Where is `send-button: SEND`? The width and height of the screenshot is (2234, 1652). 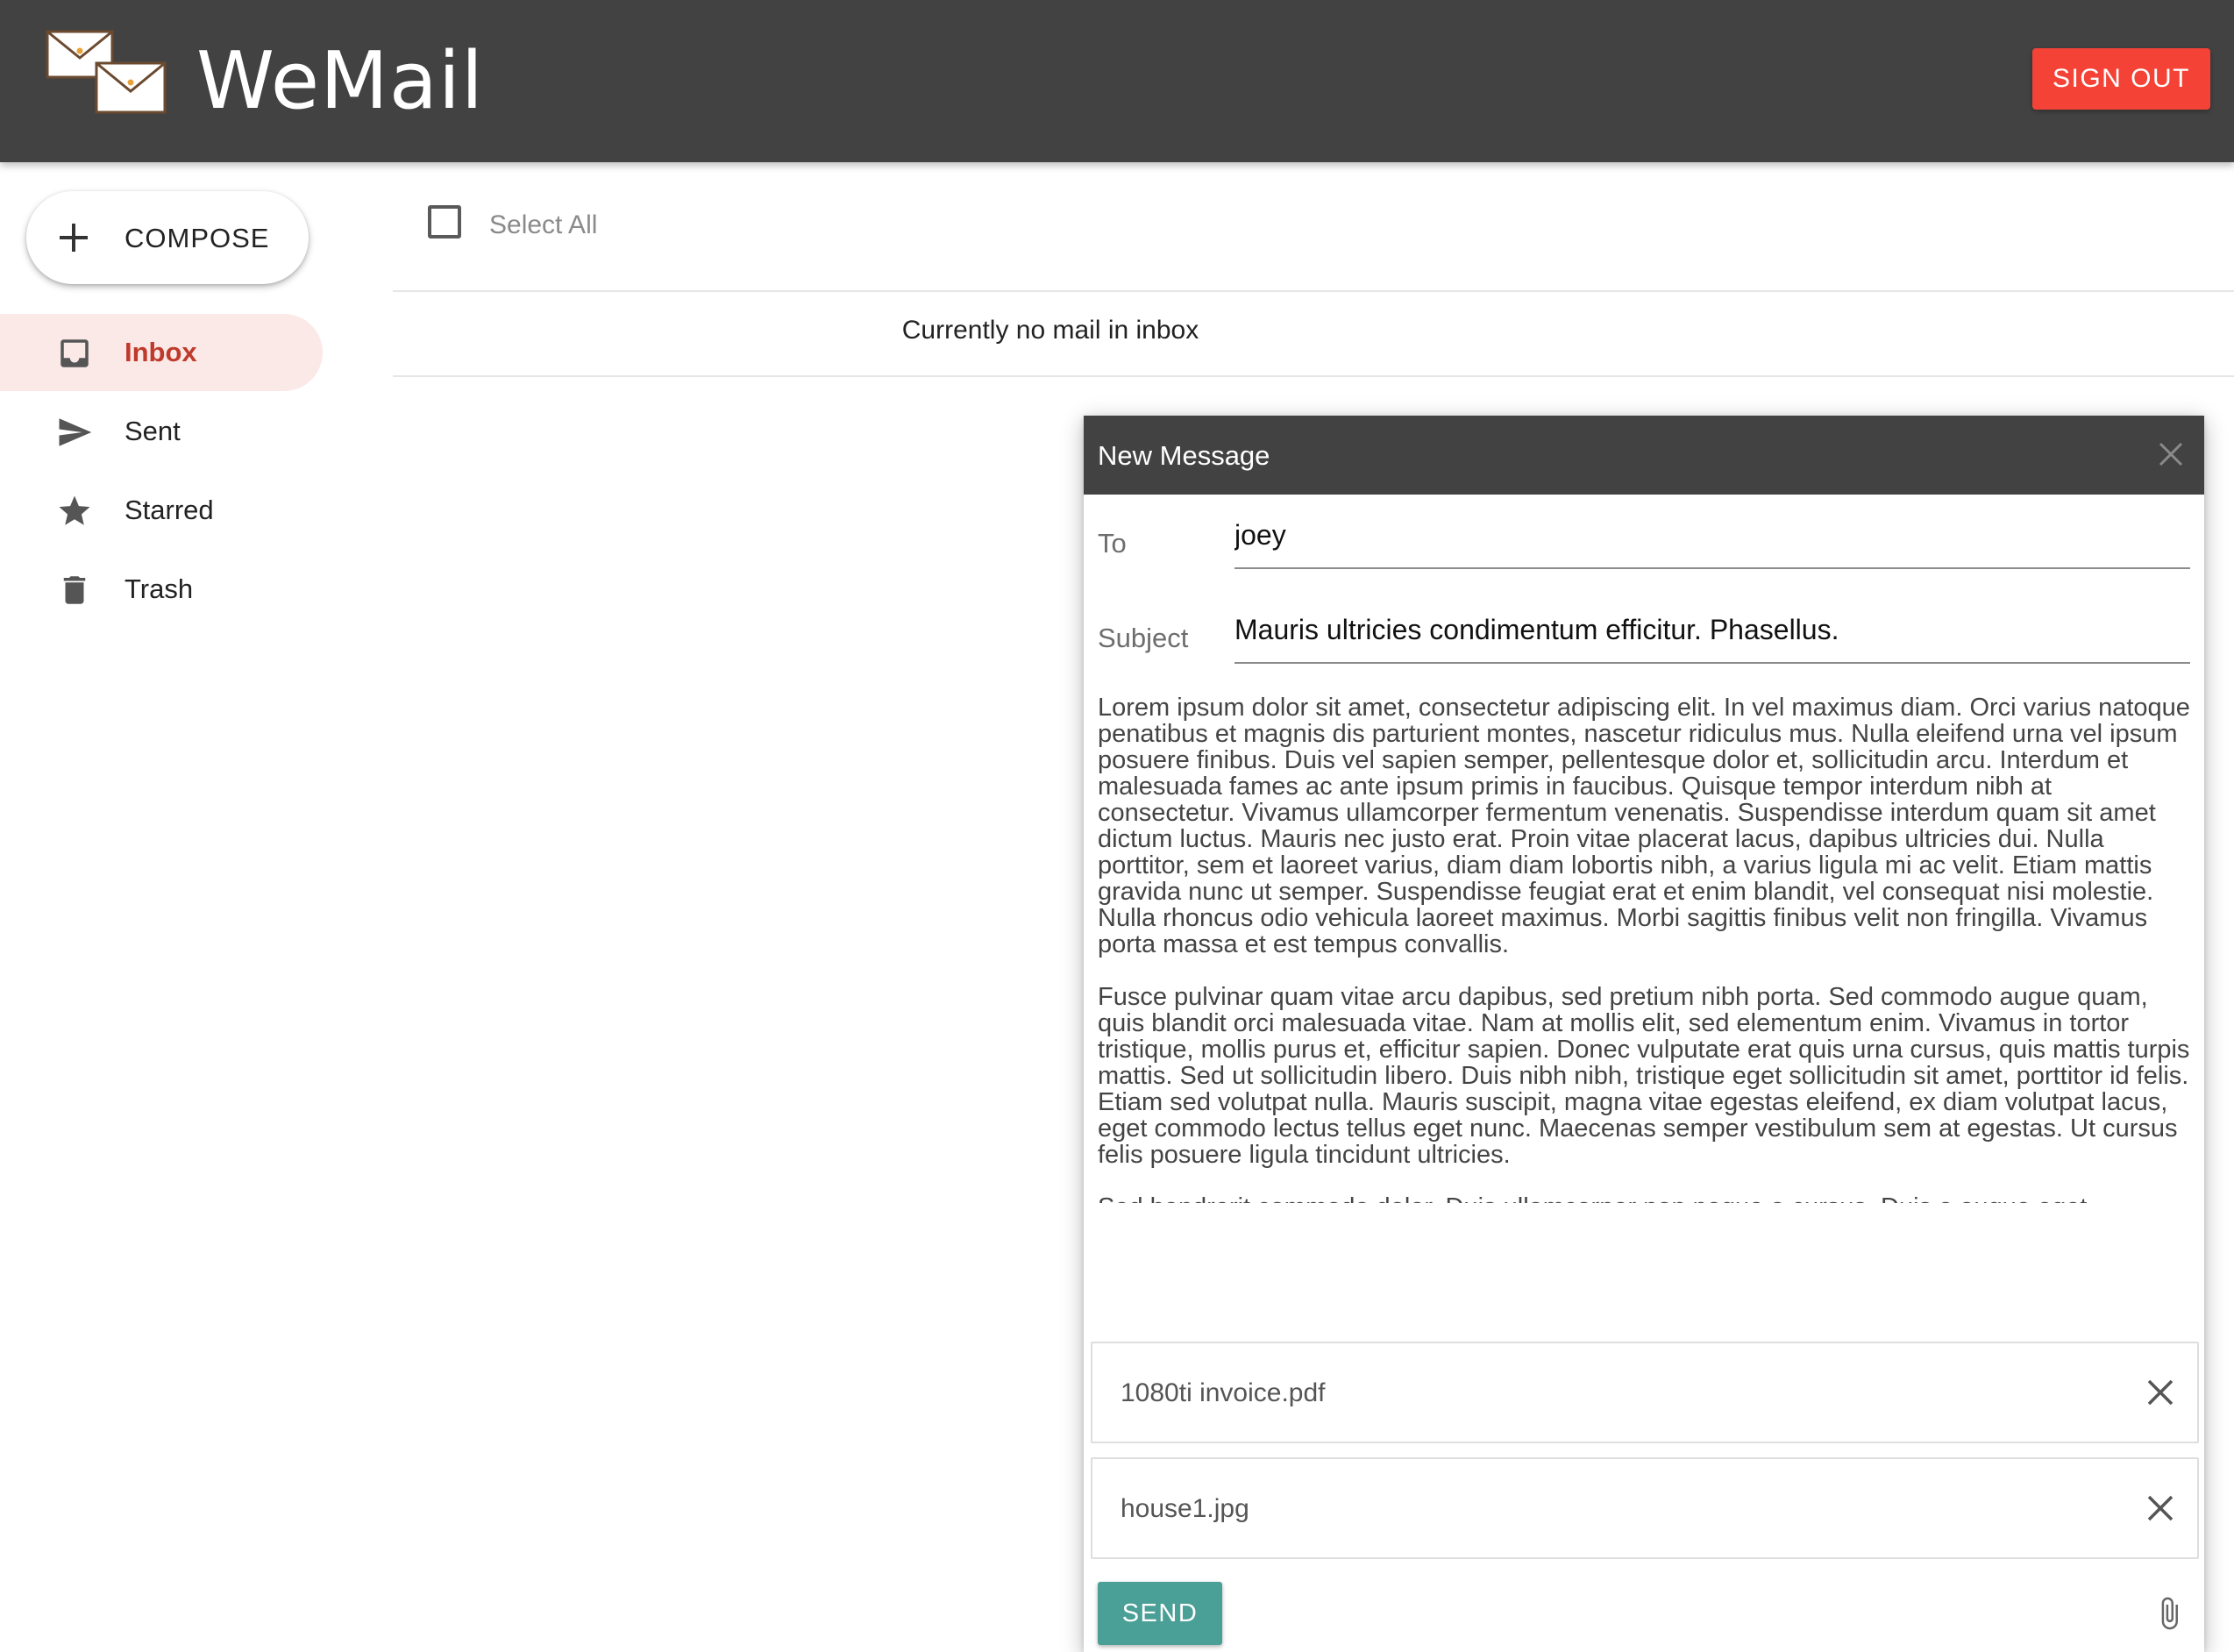
send-button: SEND is located at coordinates (1160, 1613).